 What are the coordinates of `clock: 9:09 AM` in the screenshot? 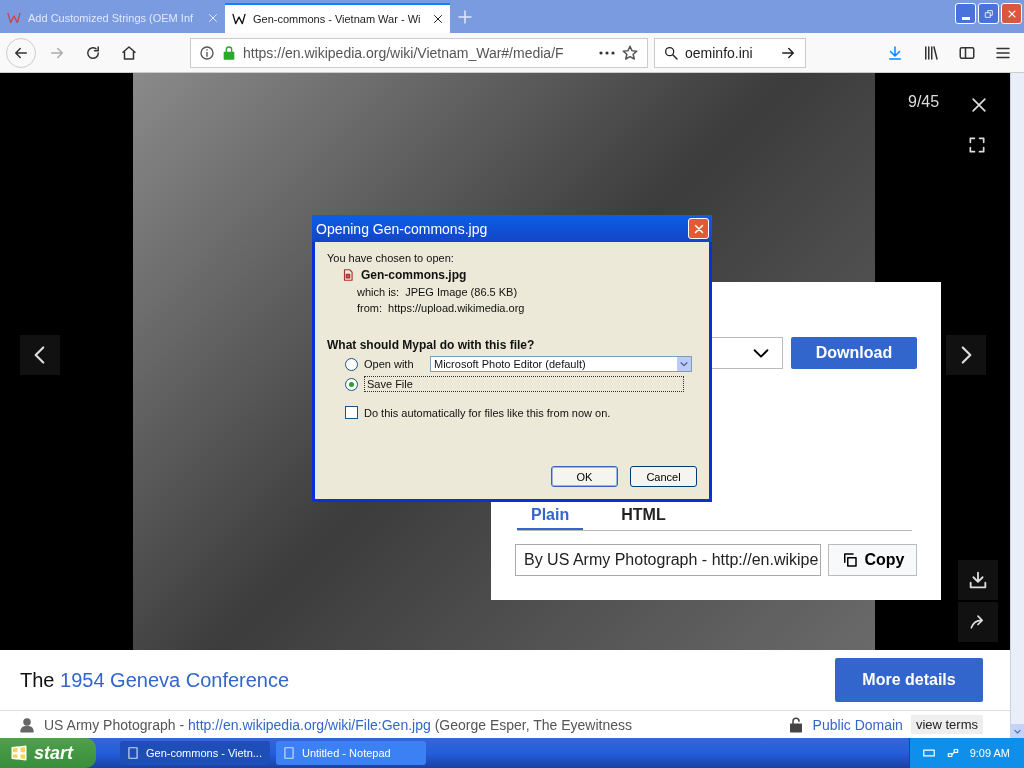 It's located at (989, 753).